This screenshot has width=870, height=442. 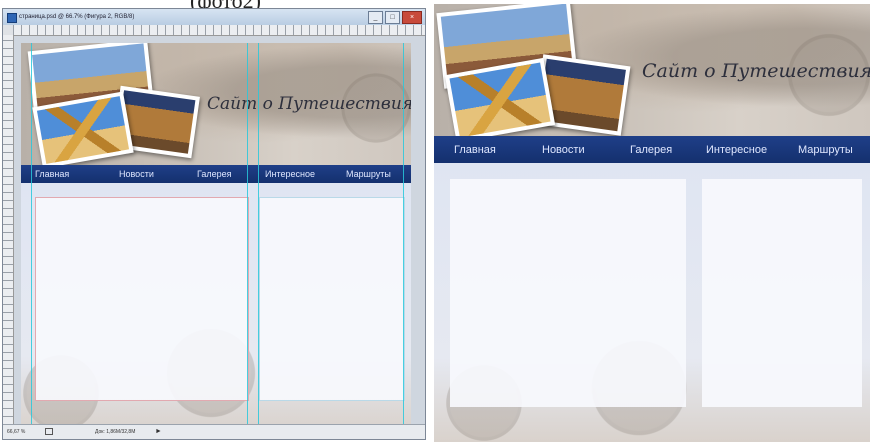 What do you see at coordinates (158, 432) in the screenshot?
I see `status-menu-arrow: ►` at bounding box center [158, 432].